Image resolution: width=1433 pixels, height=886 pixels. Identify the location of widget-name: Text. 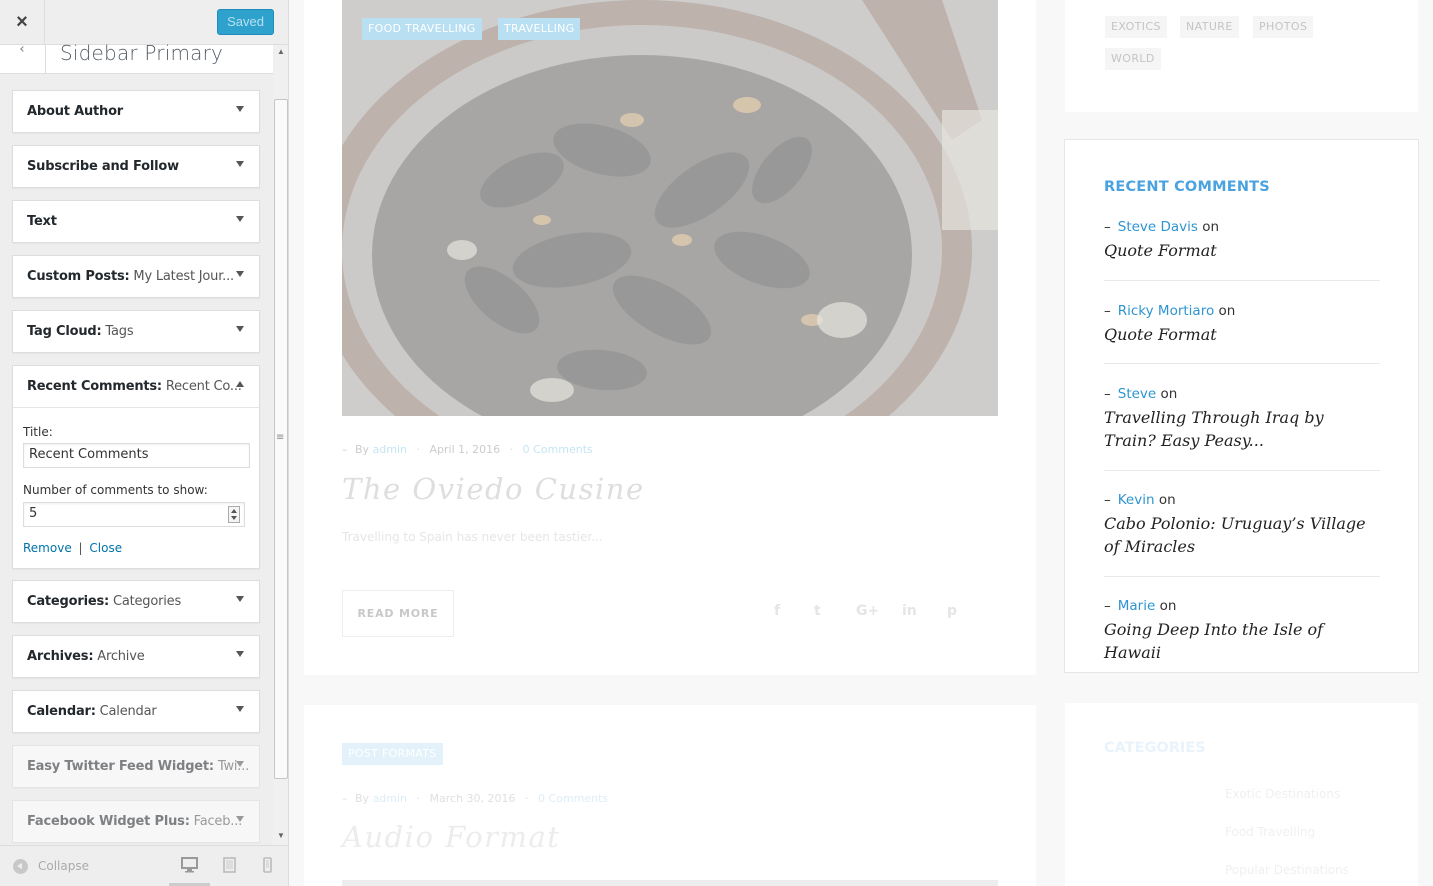
(42, 221).